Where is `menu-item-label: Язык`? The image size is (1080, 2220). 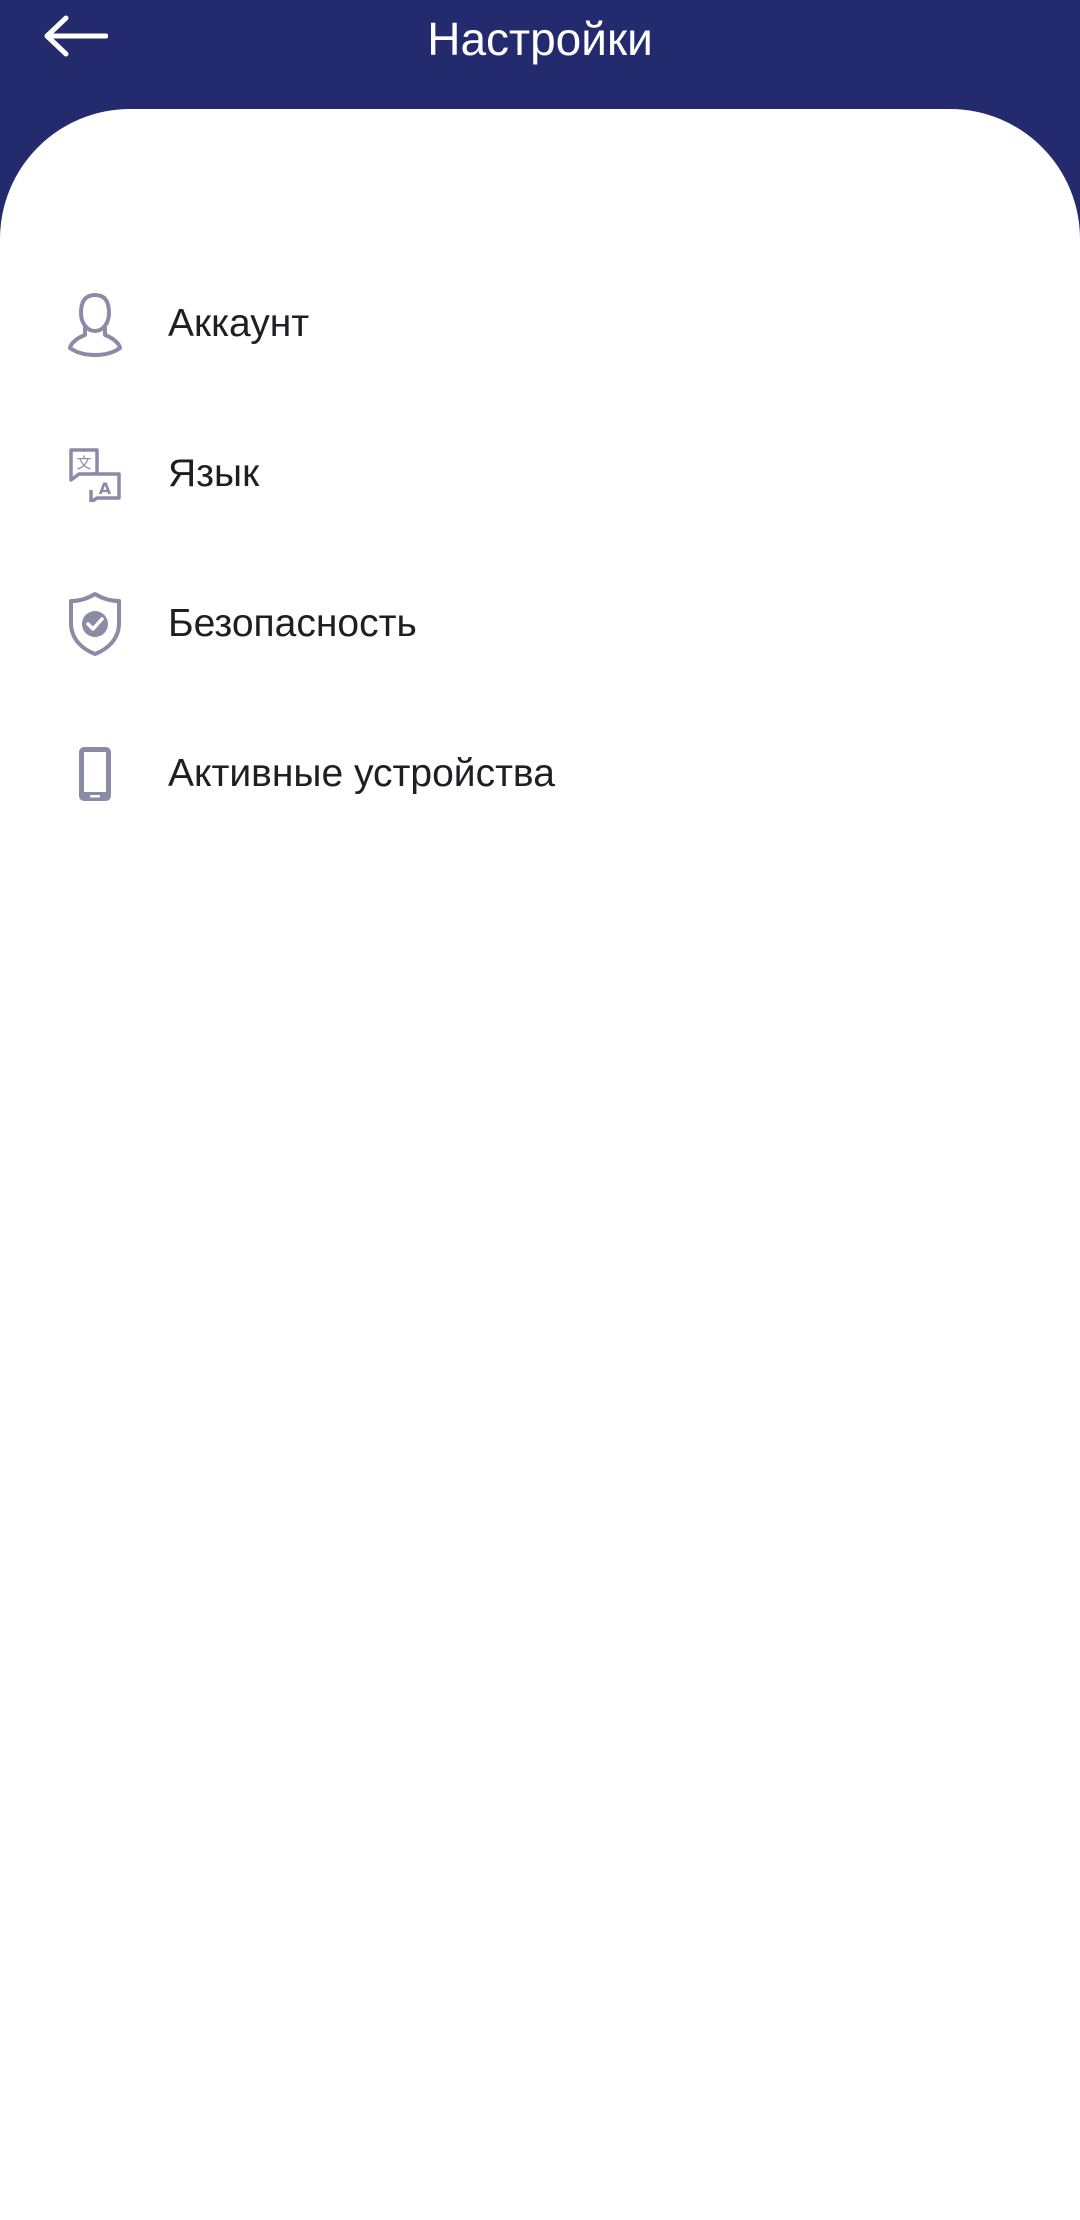
menu-item-label: Язык is located at coordinates (214, 473).